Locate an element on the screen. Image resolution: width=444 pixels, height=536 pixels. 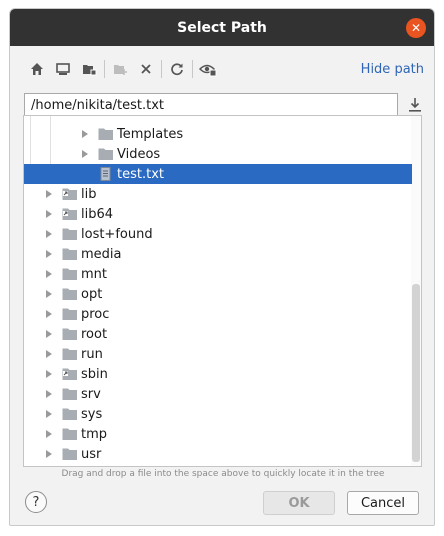
tree-row: proc is located at coordinates (218, 314).